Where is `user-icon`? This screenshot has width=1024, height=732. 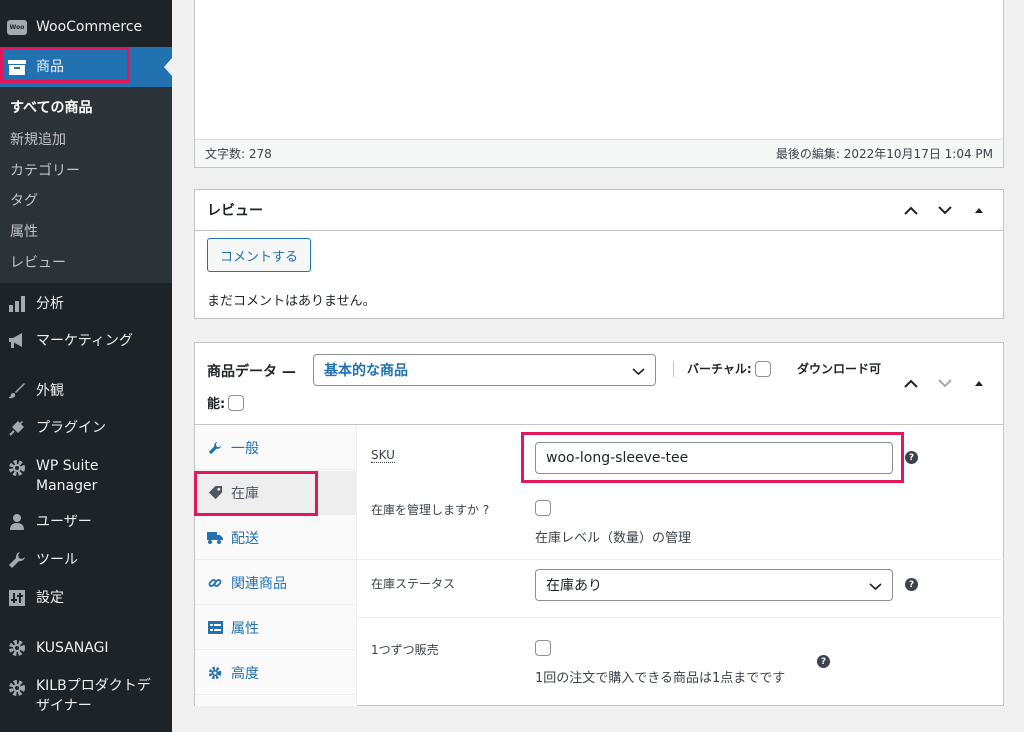 user-icon is located at coordinates (17, 522).